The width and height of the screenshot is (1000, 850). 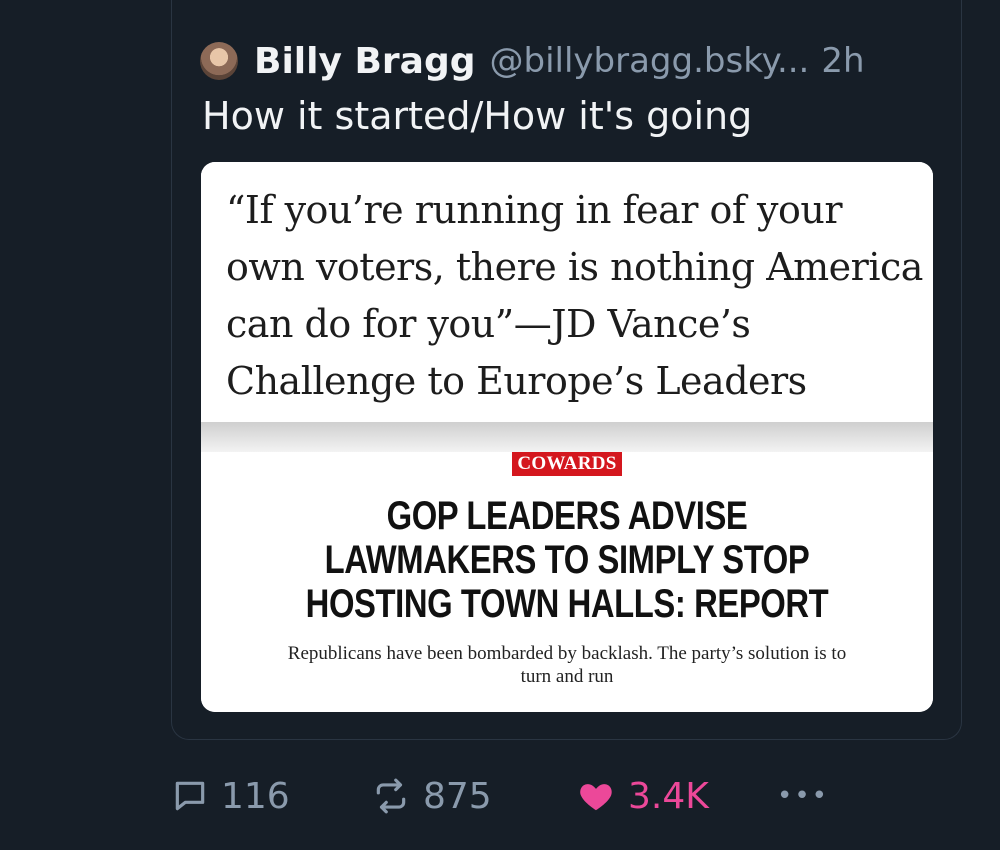 What do you see at coordinates (842, 61) in the screenshot?
I see `post-timestamp: 2h` at bounding box center [842, 61].